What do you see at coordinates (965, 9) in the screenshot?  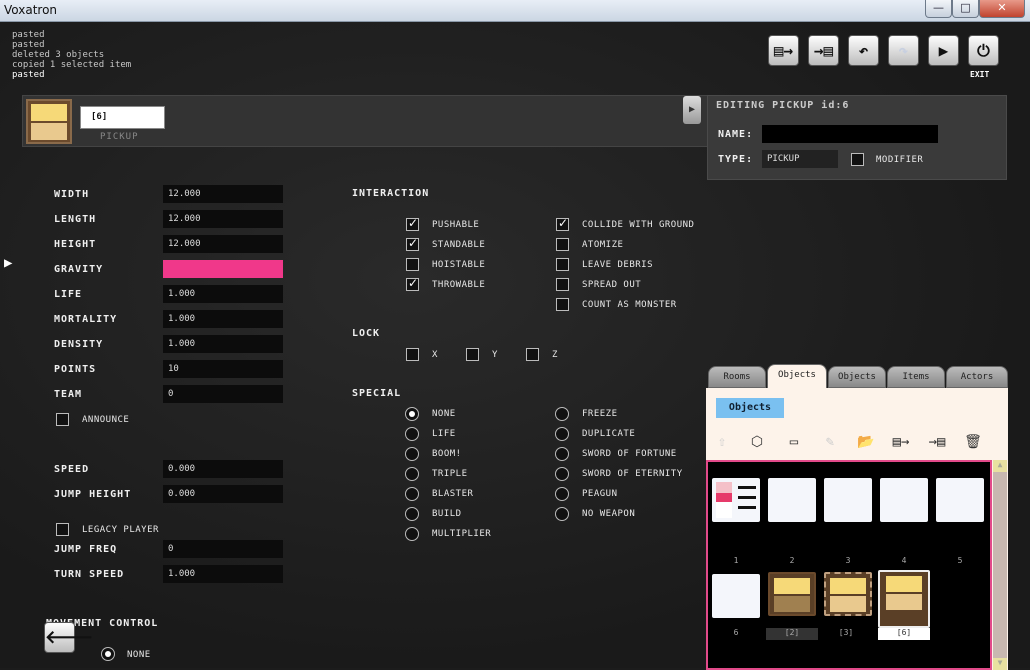 I see `maximize-button: □` at bounding box center [965, 9].